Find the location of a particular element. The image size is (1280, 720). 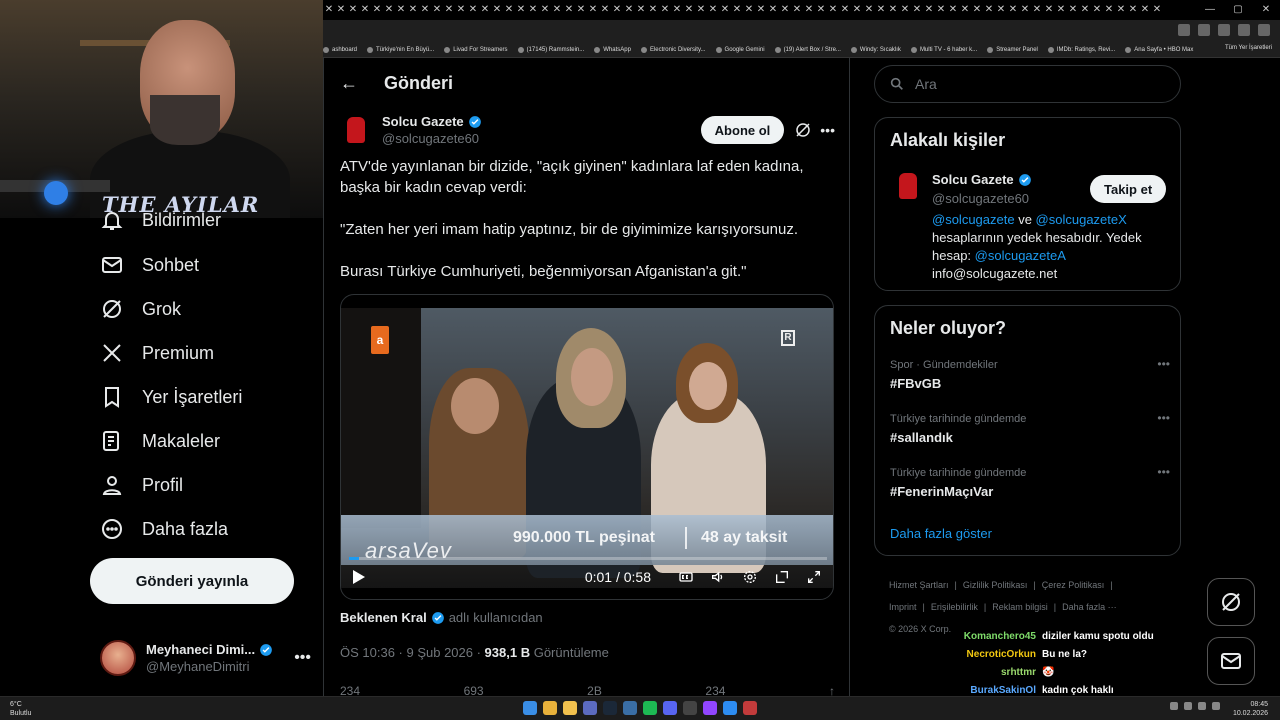

weather-widget: 6°C Bulutlu is located at coordinates (20, 709).